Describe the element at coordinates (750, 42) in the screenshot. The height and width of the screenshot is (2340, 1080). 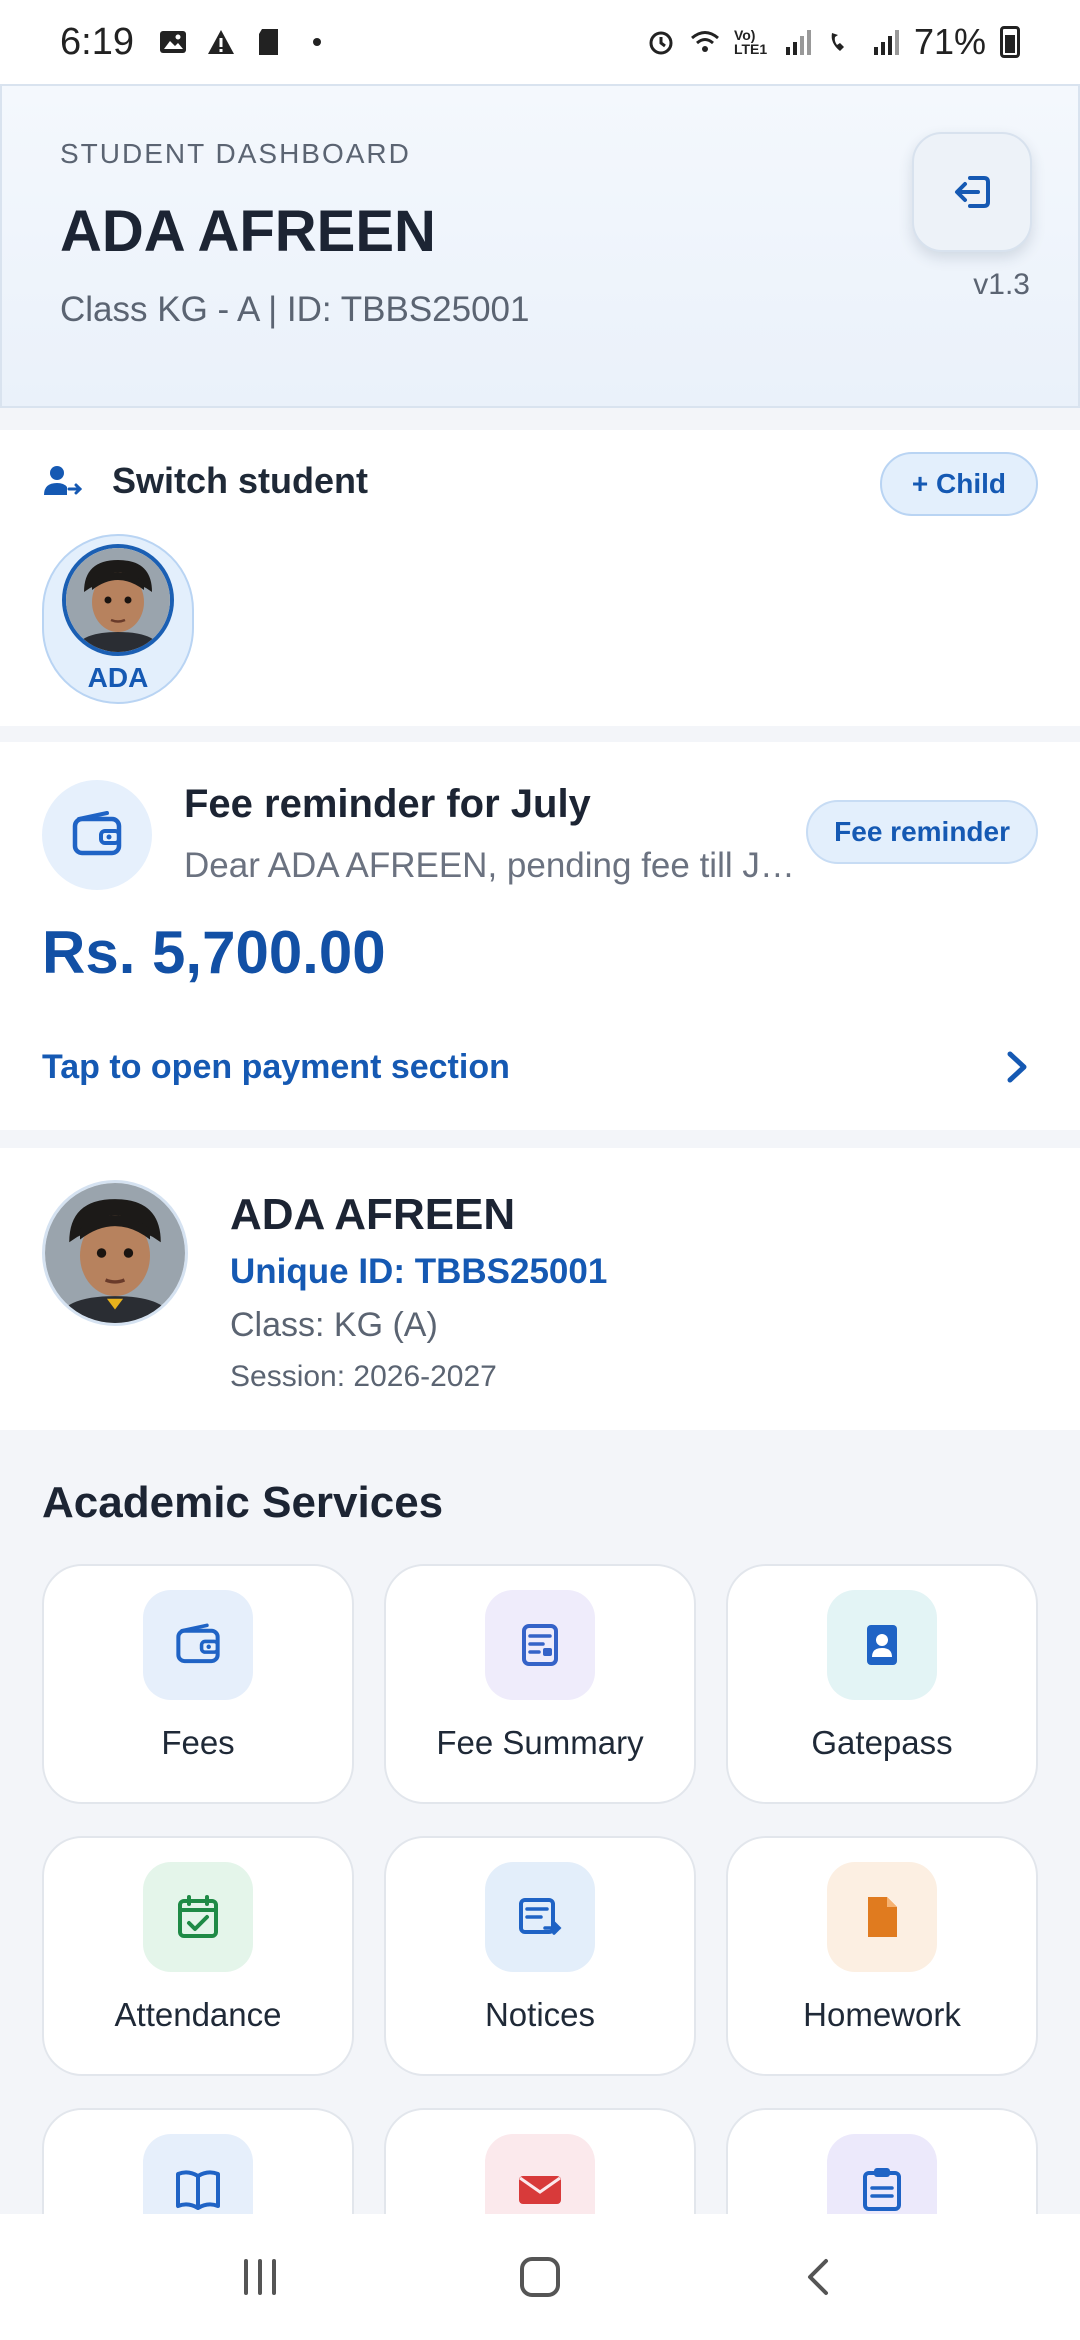
I see `network-label: Vo) LTE1` at that location.